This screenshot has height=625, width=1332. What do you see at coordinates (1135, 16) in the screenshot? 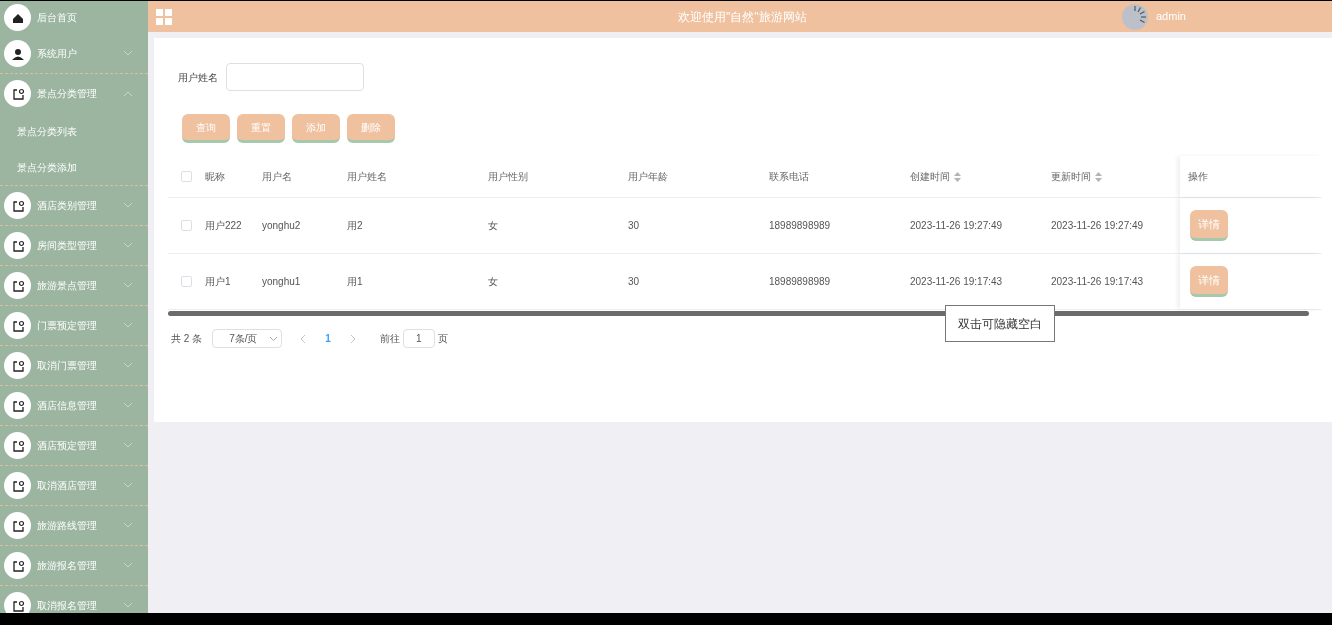
I see `avatar-icon` at bounding box center [1135, 16].